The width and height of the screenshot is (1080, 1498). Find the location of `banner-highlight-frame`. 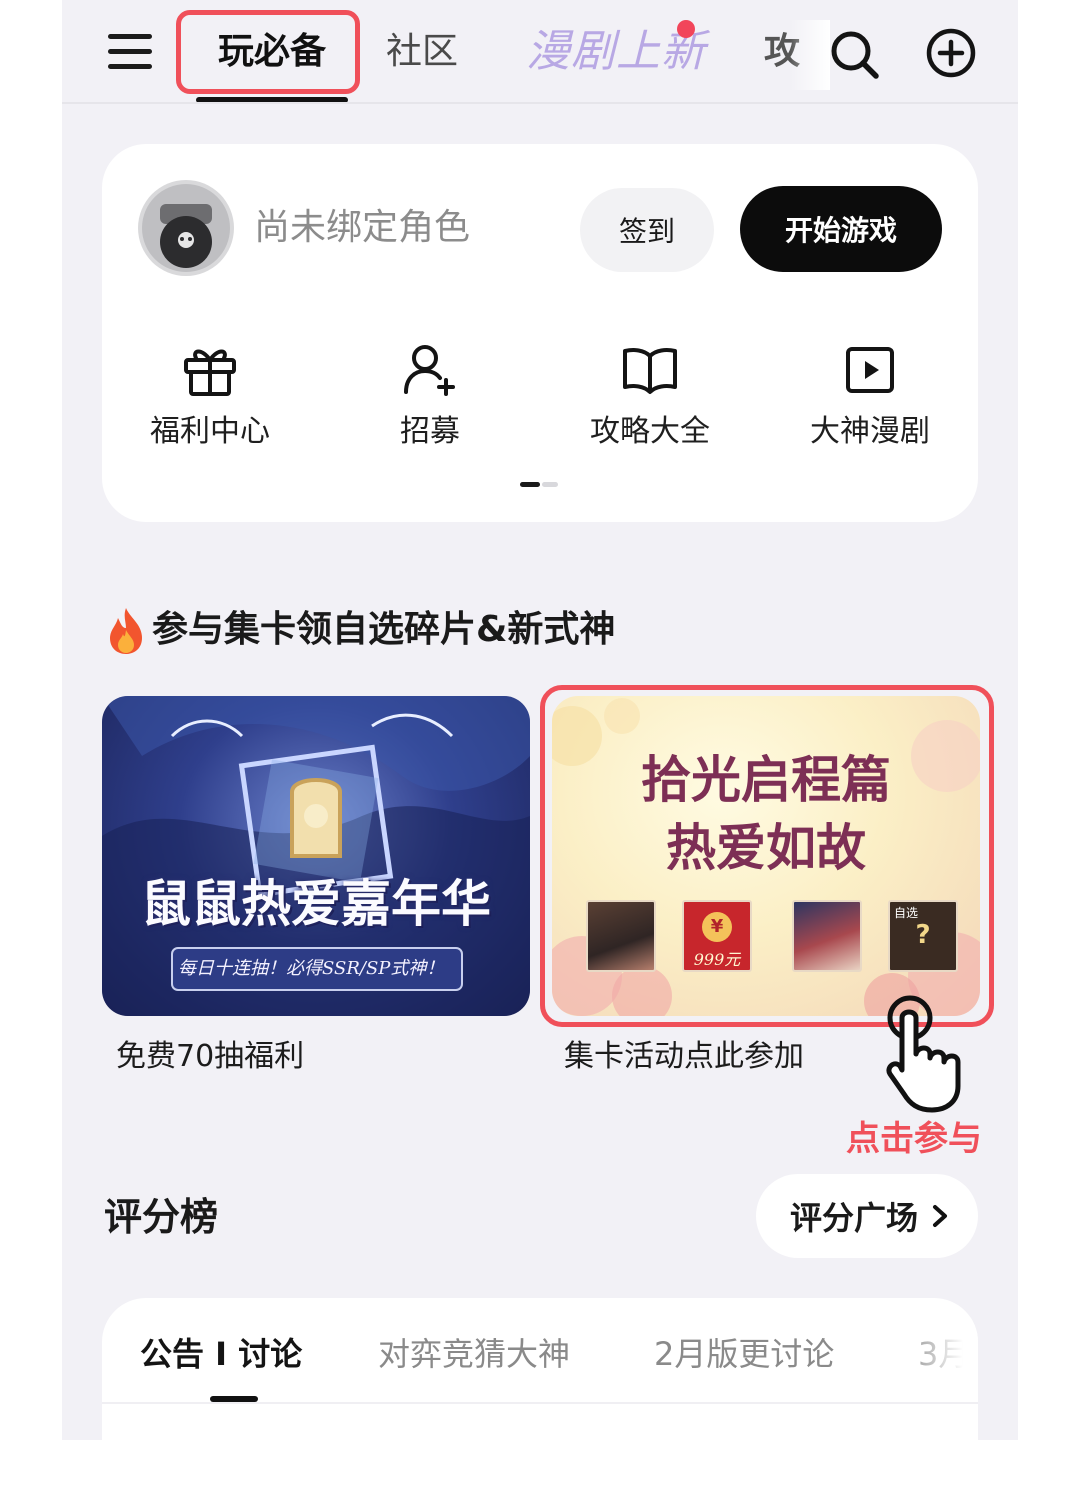

banner-highlight-frame is located at coordinates (767, 856).